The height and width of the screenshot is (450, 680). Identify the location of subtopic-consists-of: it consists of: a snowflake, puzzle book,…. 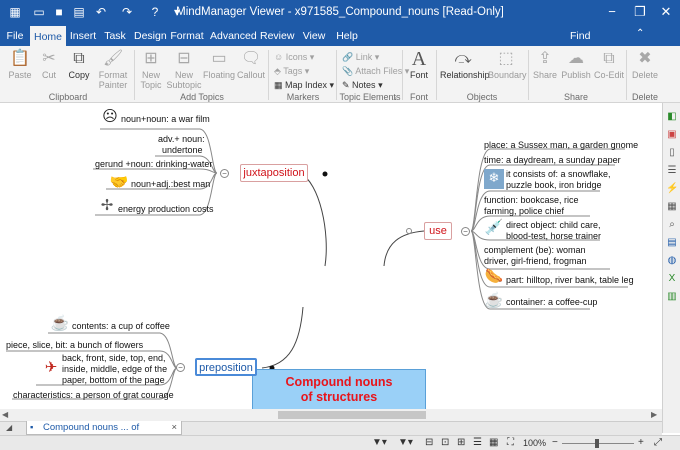
(558, 180).